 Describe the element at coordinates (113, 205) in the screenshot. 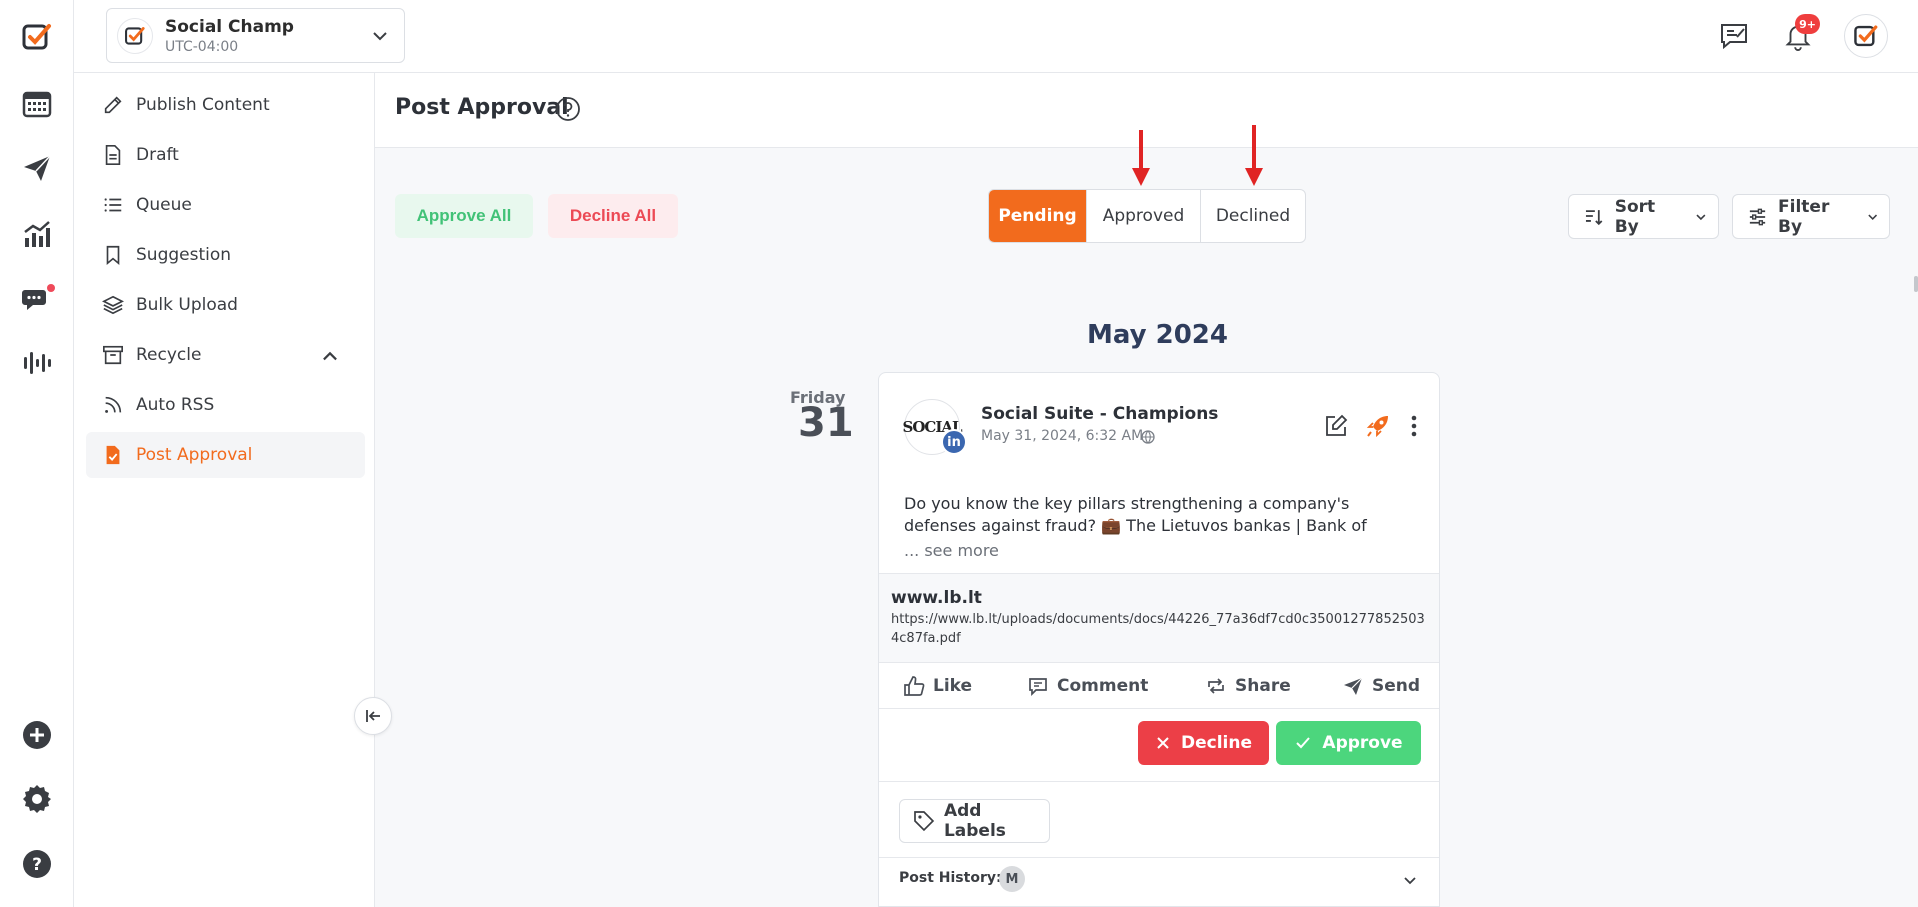

I see `list-icon` at that location.